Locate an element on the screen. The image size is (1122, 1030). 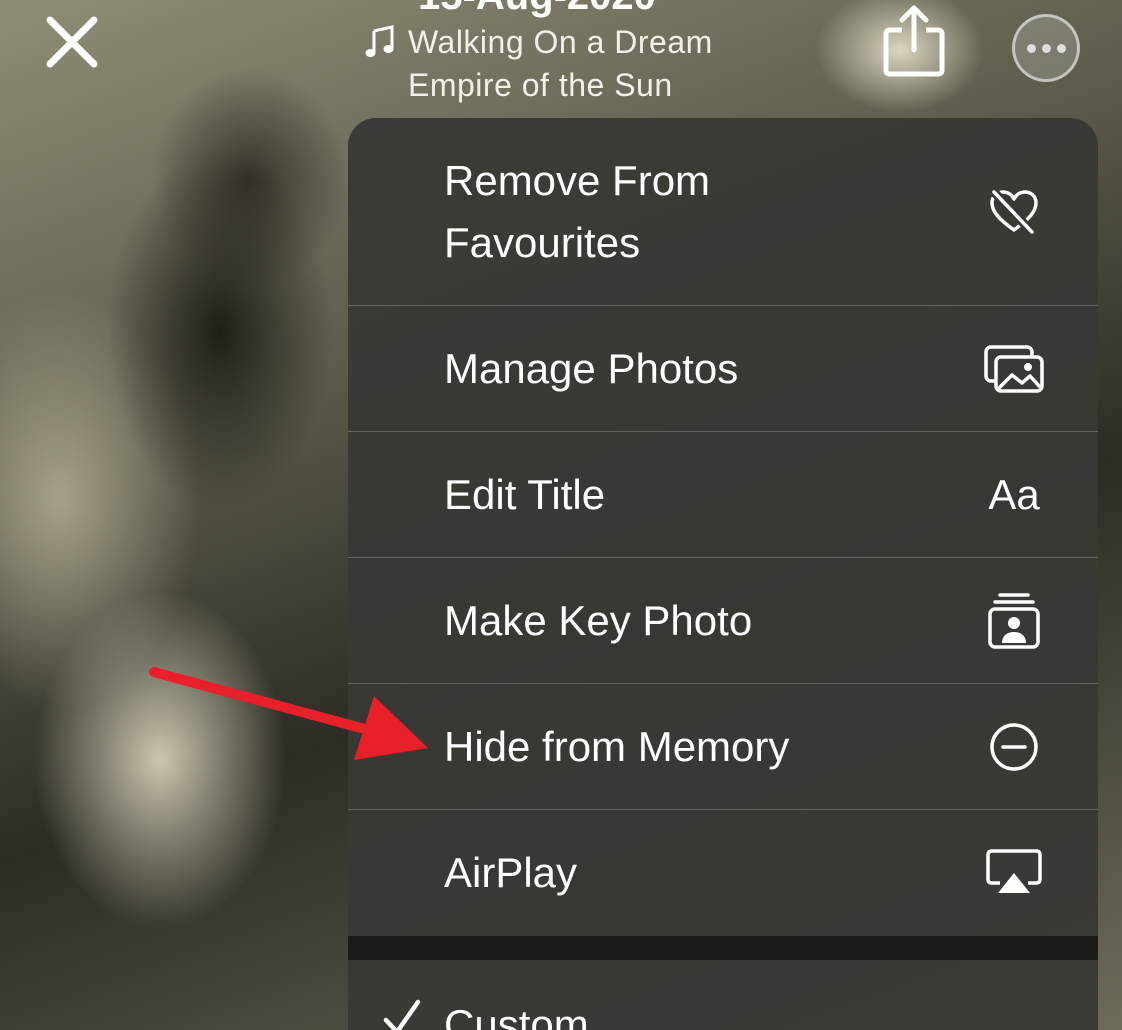
menu-item-manage-photos: Manage Photos is located at coordinates (723, 369).